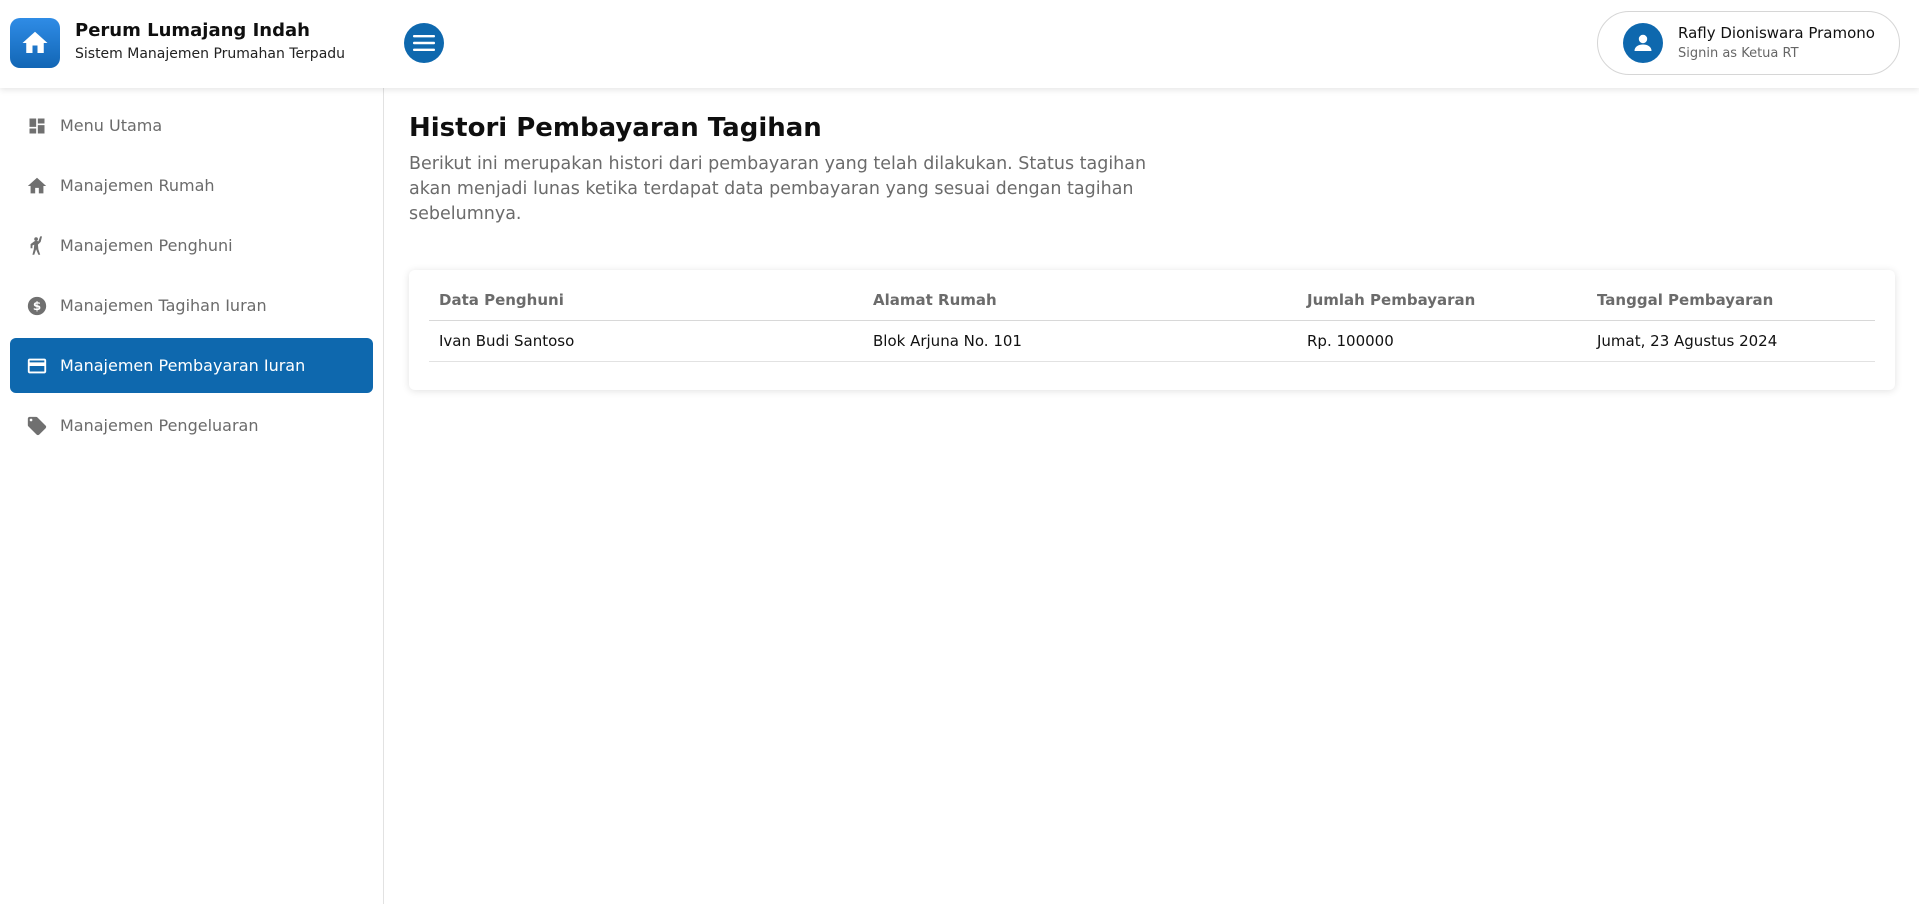 Image resolution: width=1919 pixels, height=904 pixels. What do you see at coordinates (191, 125) in the screenshot?
I see `sidebar-item-menu-utama: Menu Utama` at bounding box center [191, 125].